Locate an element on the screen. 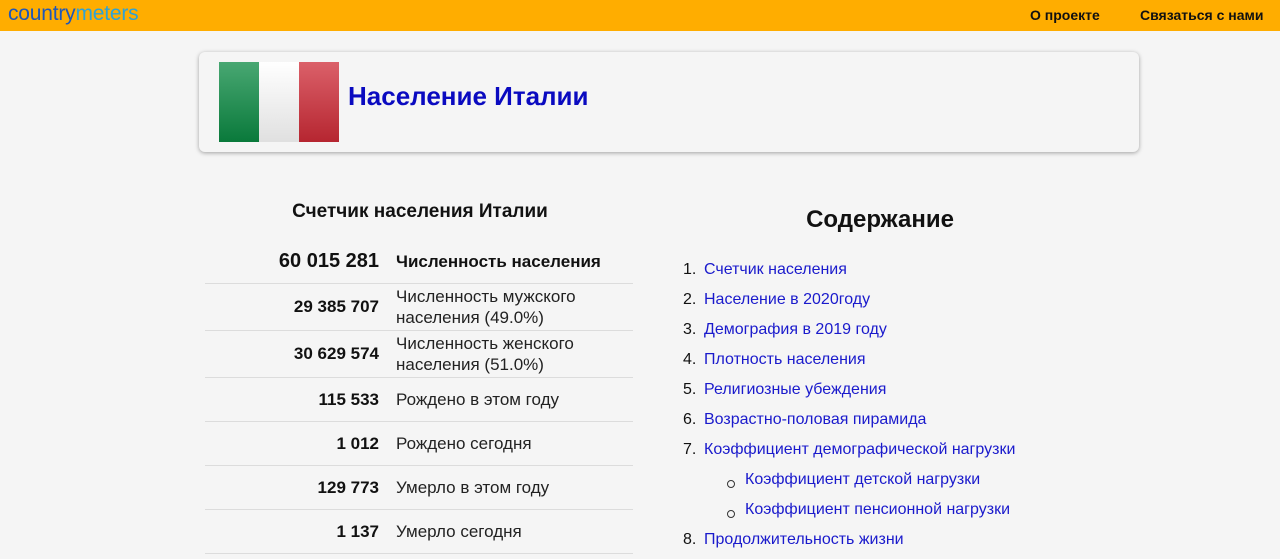 The image size is (1280, 559). toc-item: 5. Религиозные убеждения is located at coordinates (963, 394).